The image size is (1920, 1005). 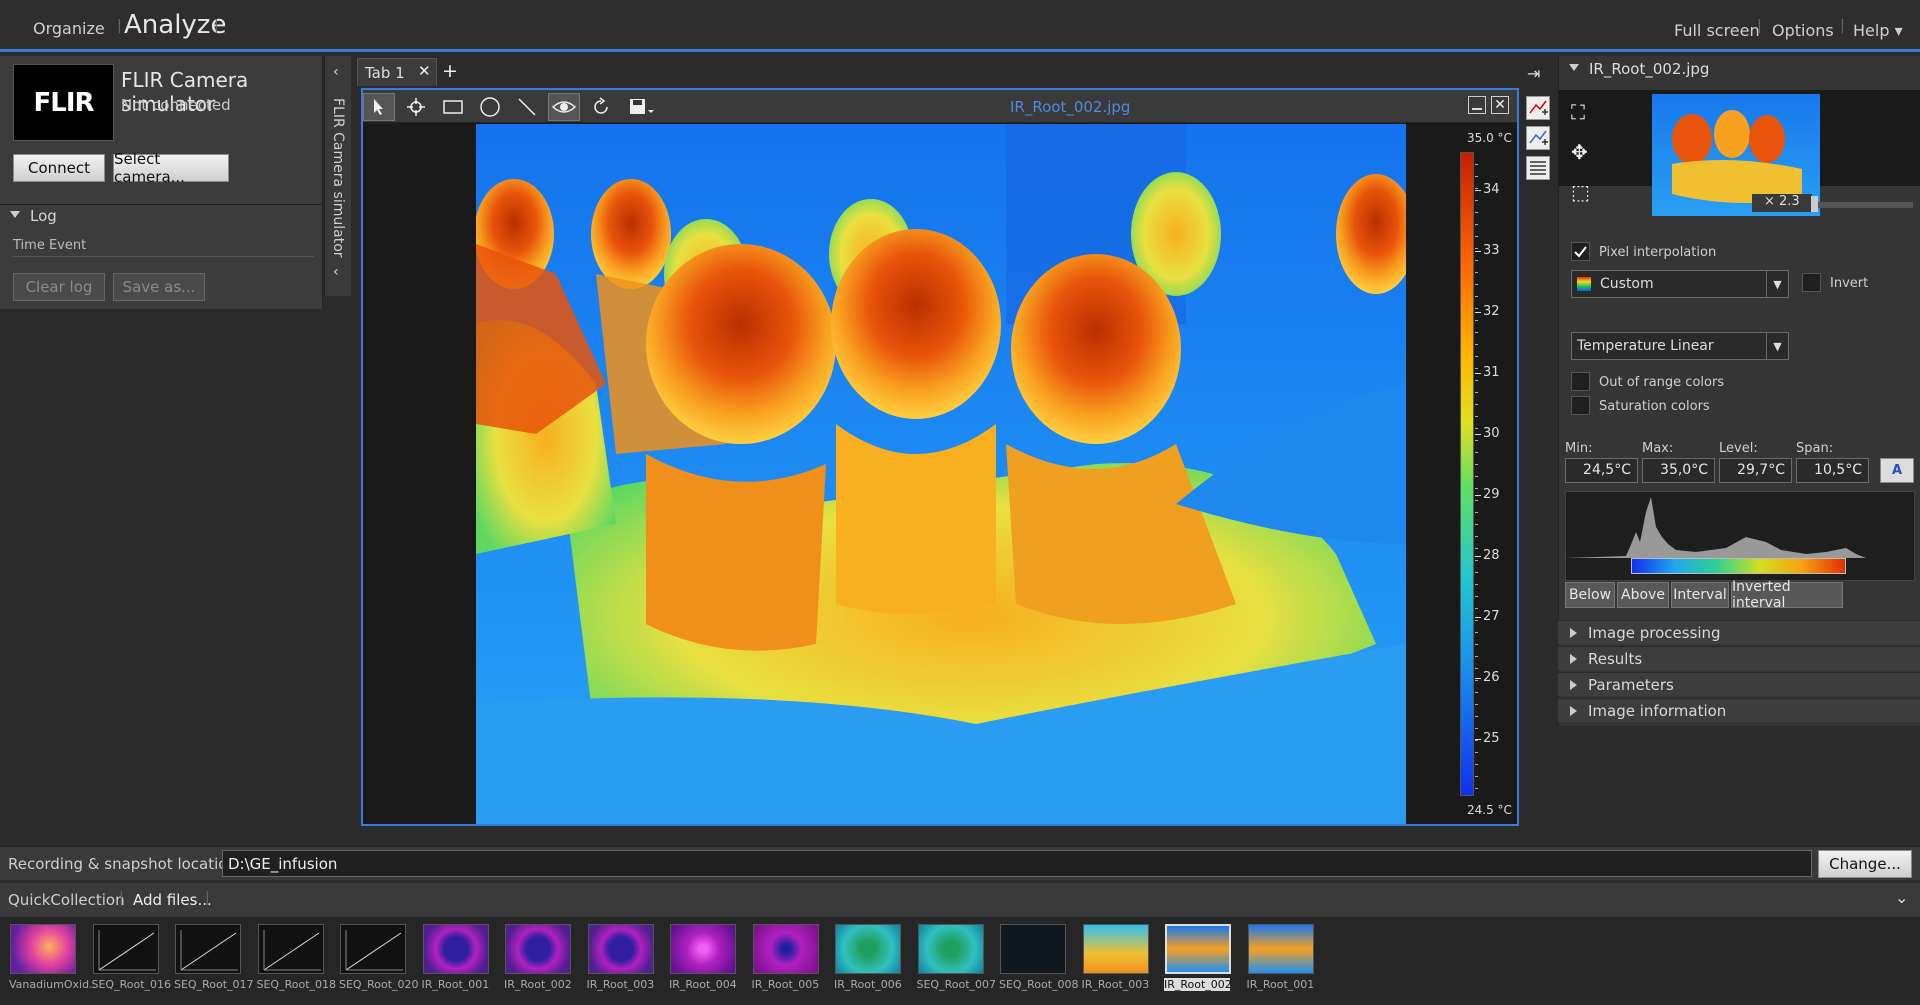 I want to click on max-label: Max:, so click(x=1658, y=448).